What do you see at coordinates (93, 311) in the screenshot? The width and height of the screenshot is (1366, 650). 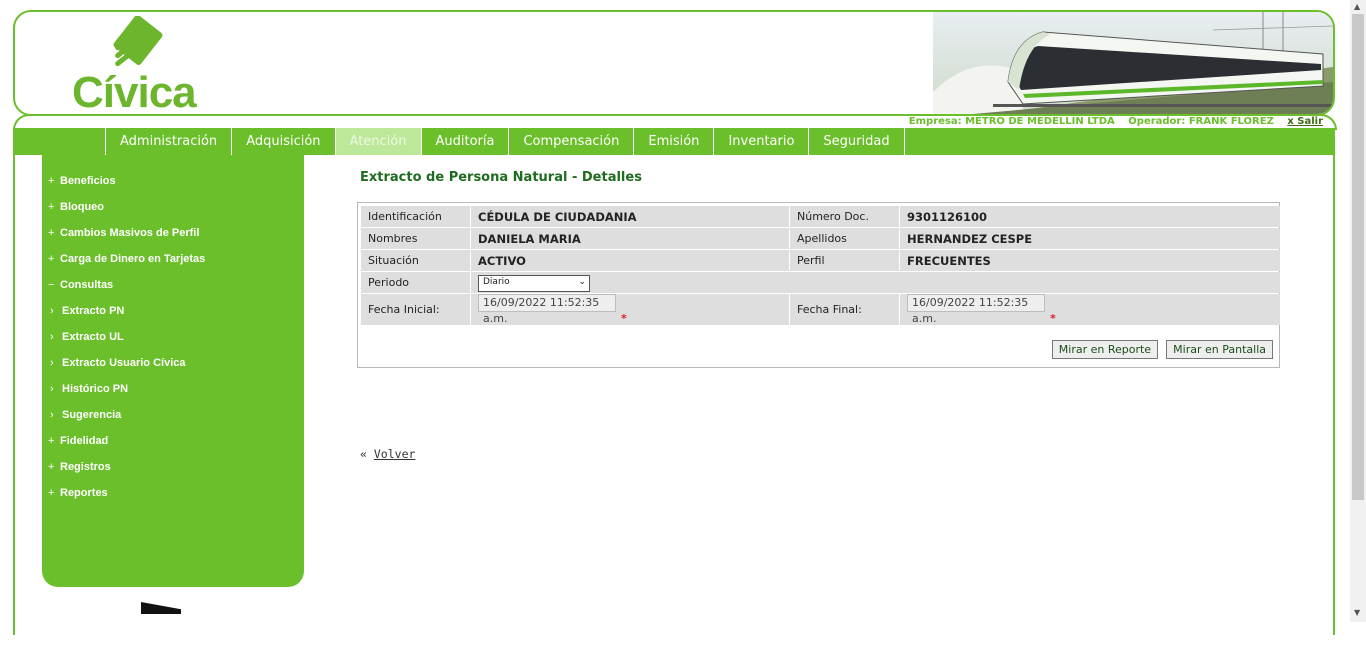 I see `sidebar-item-label: Extracto PN` at bounding box center [93, 311].